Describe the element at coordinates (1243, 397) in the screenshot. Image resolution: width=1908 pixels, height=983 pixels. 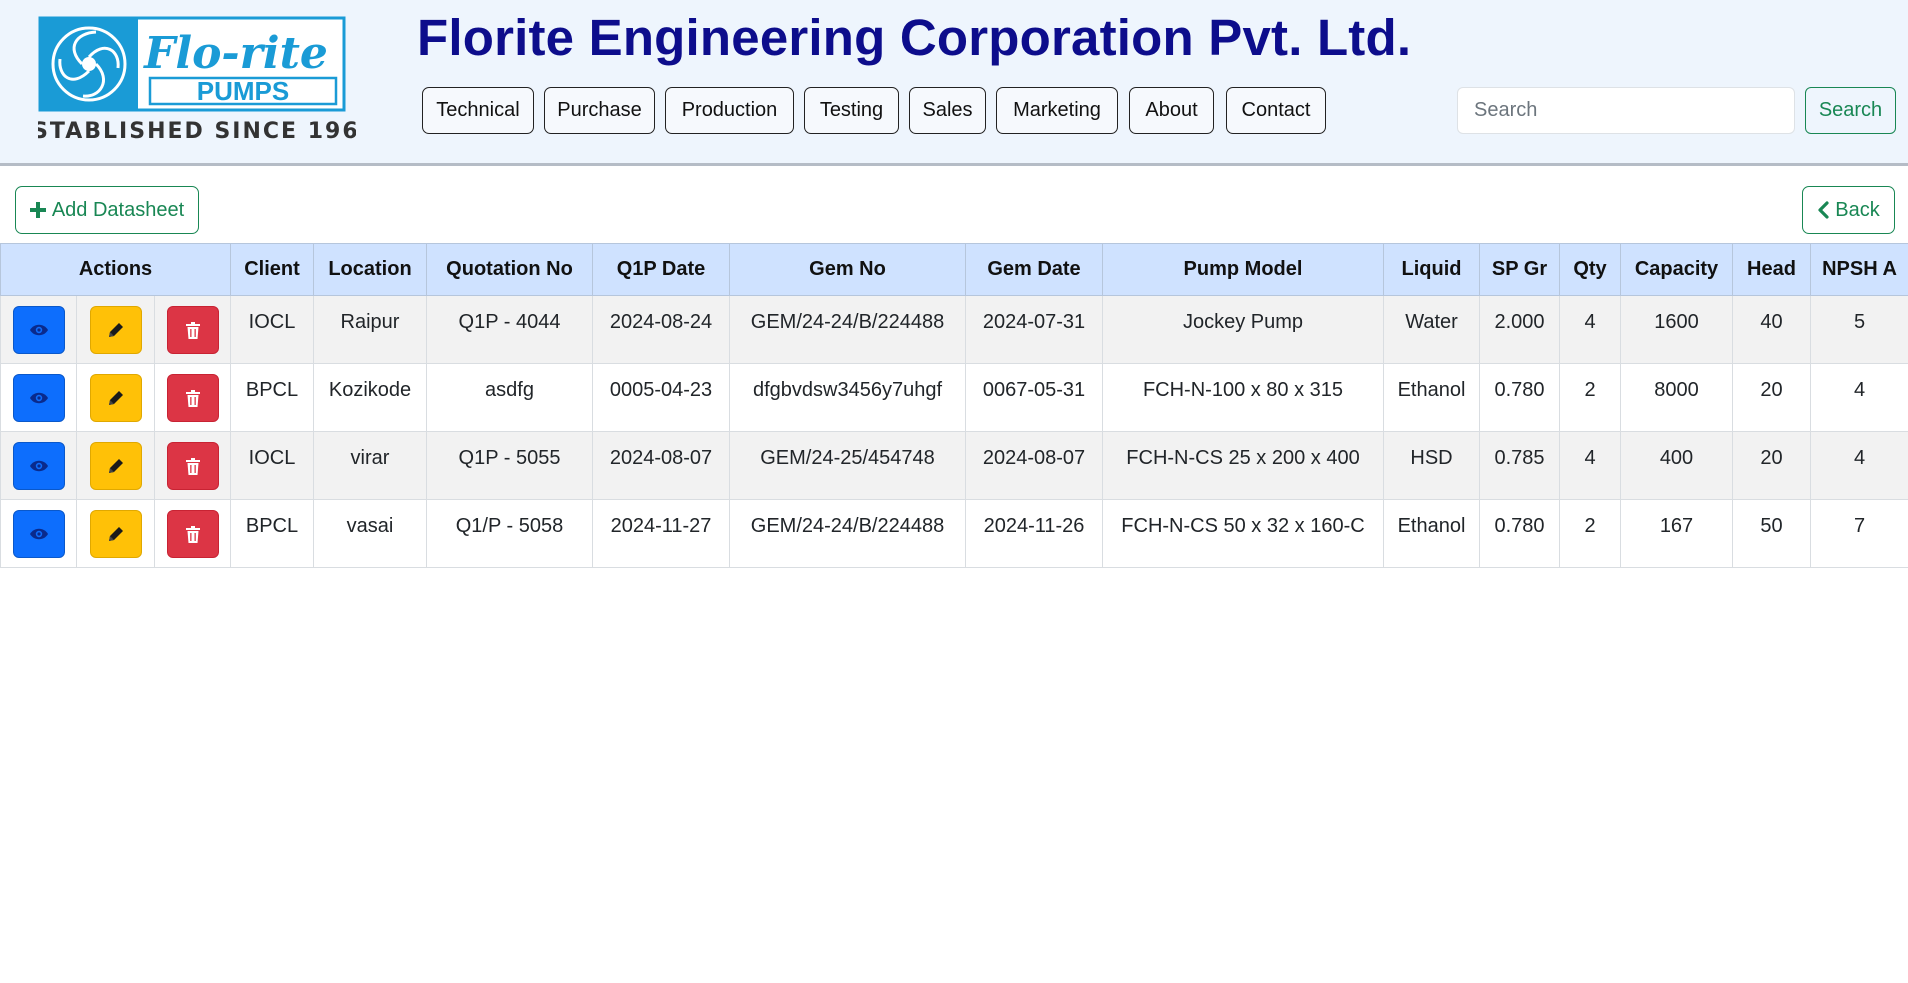
I see `table-cell: FCH-N-100 x 80 x 315` at that location.